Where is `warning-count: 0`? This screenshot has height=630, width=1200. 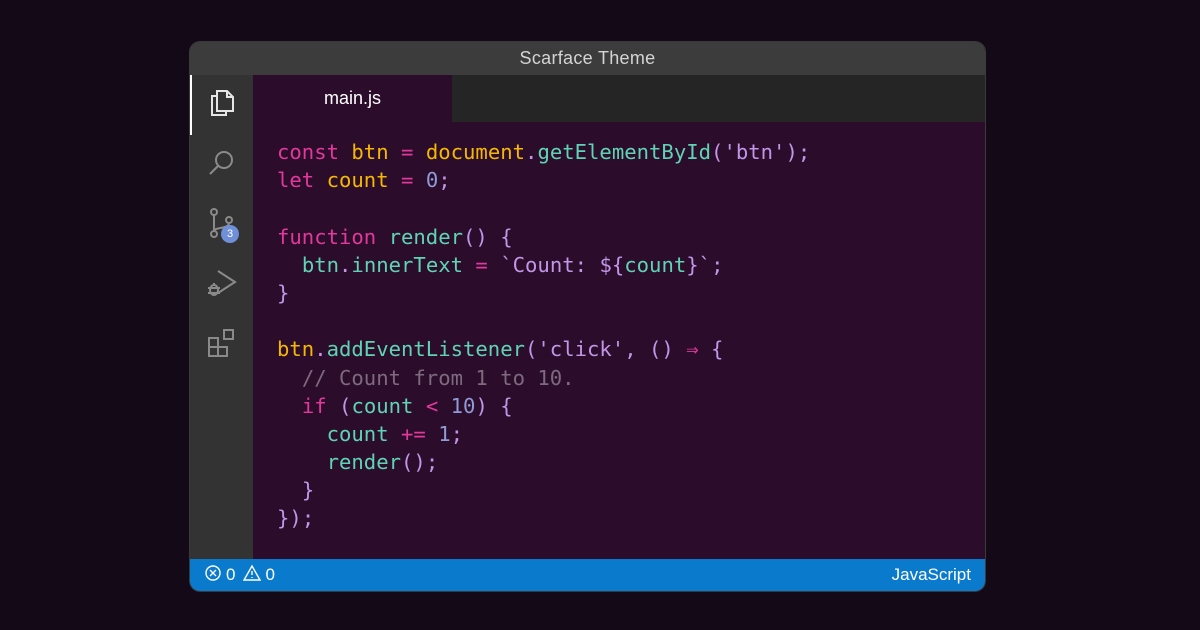 warning-count: 0 is located at coordinates (270, 574).